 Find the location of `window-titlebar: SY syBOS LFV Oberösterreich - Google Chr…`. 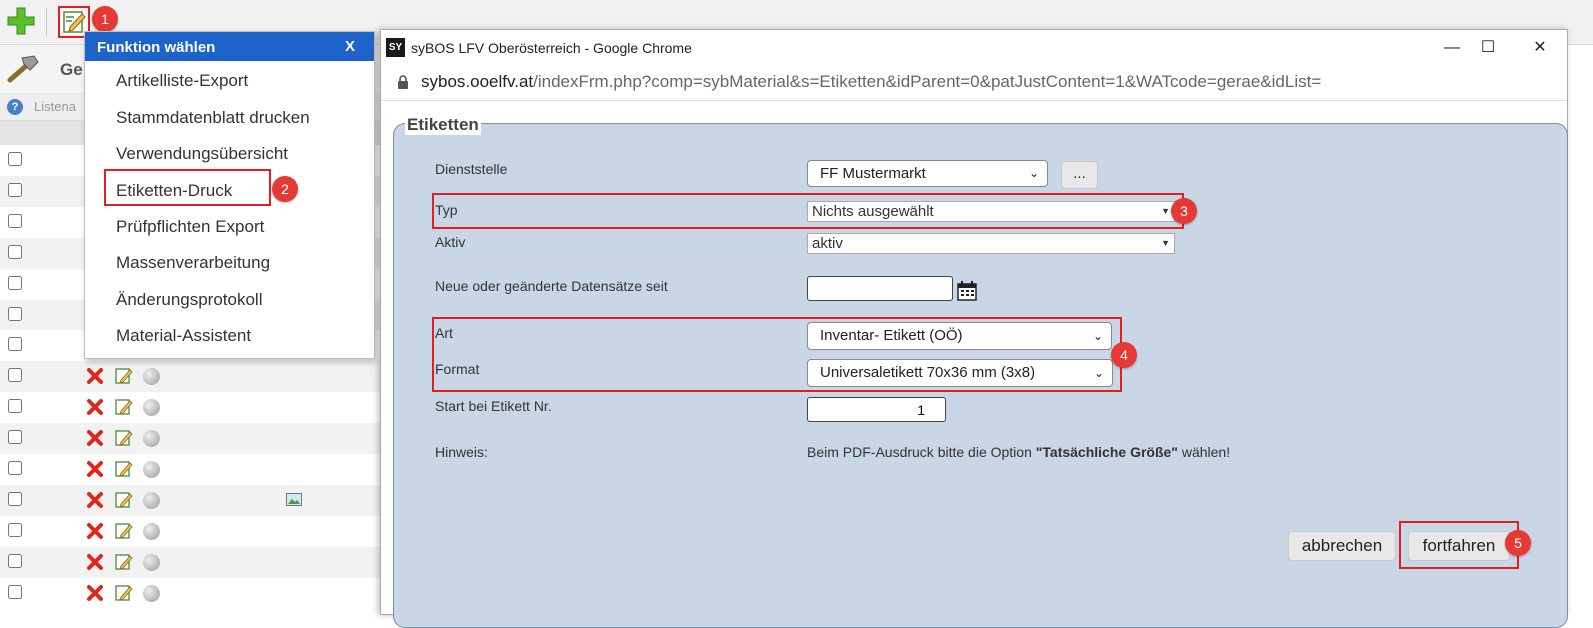

window-titlebar: SY syBOS LFV Oberösterreich - Google Chr… is located at coordinates (974, 48).